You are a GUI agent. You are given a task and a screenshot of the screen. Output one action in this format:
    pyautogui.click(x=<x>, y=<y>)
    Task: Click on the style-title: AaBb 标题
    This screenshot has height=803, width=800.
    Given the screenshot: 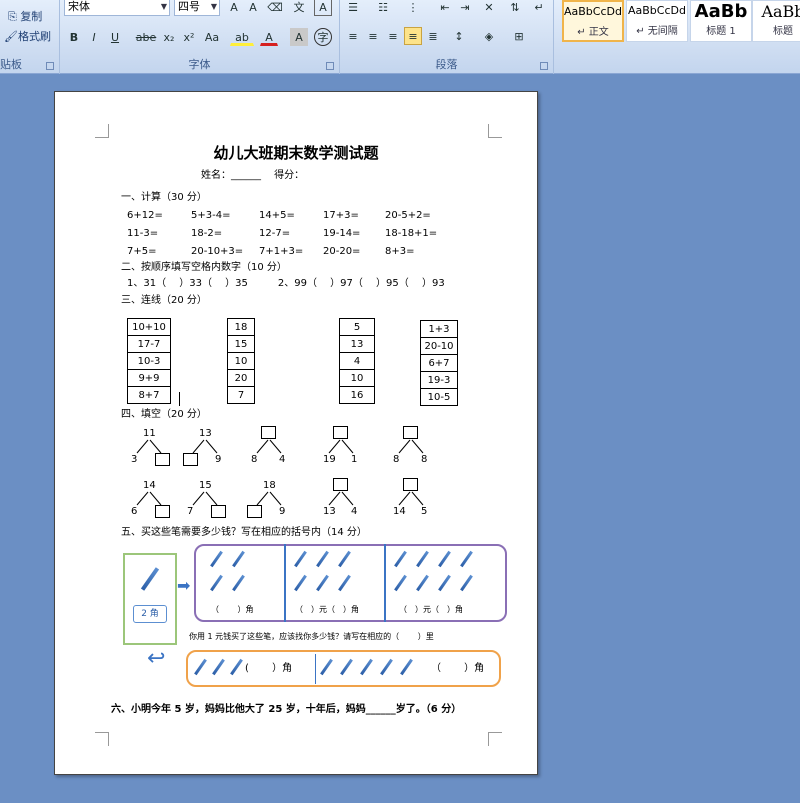 What is the action you would take?
    pyautogui.click(x=776, y=21)
    